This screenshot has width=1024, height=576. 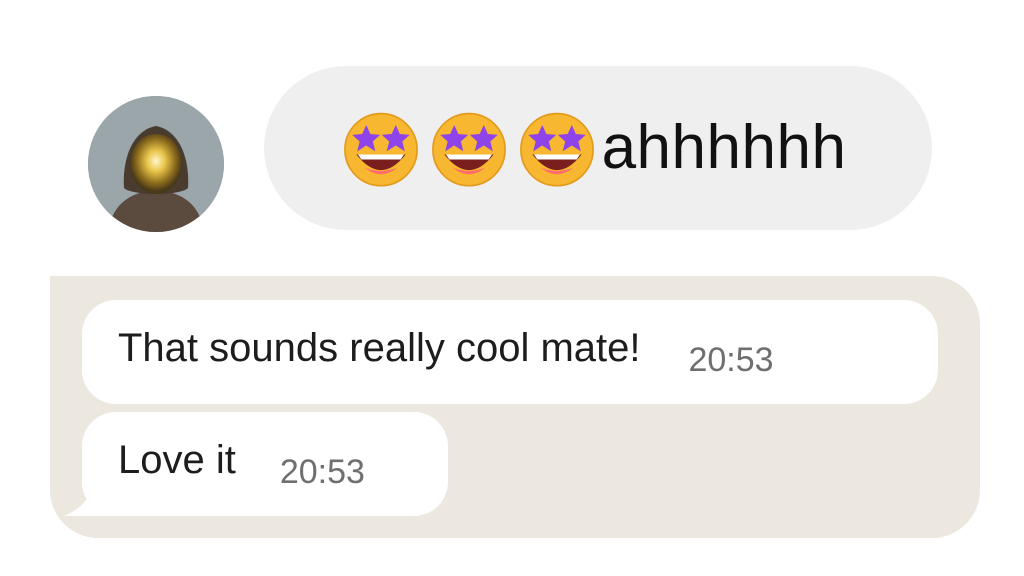 I want to click on outgoing-message-bubble: Love it 20:53, so click(x=265, y=464).